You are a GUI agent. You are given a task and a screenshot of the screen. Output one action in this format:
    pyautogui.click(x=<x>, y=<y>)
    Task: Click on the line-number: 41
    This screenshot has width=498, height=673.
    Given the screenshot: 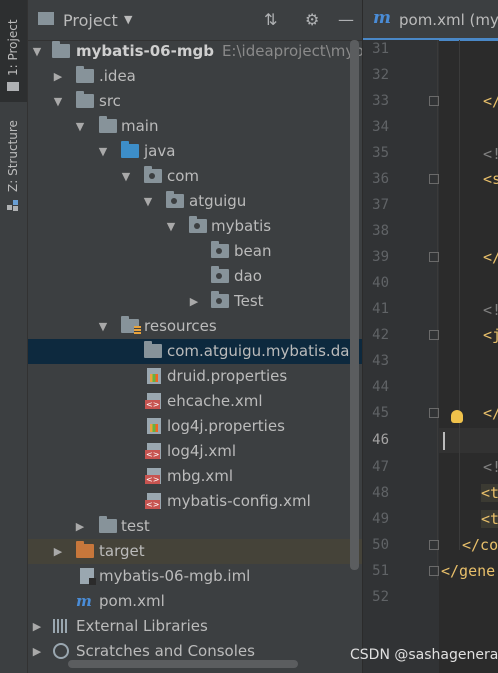 What is the action you would take?
    pyautogui.click(x=380, y=309)
    